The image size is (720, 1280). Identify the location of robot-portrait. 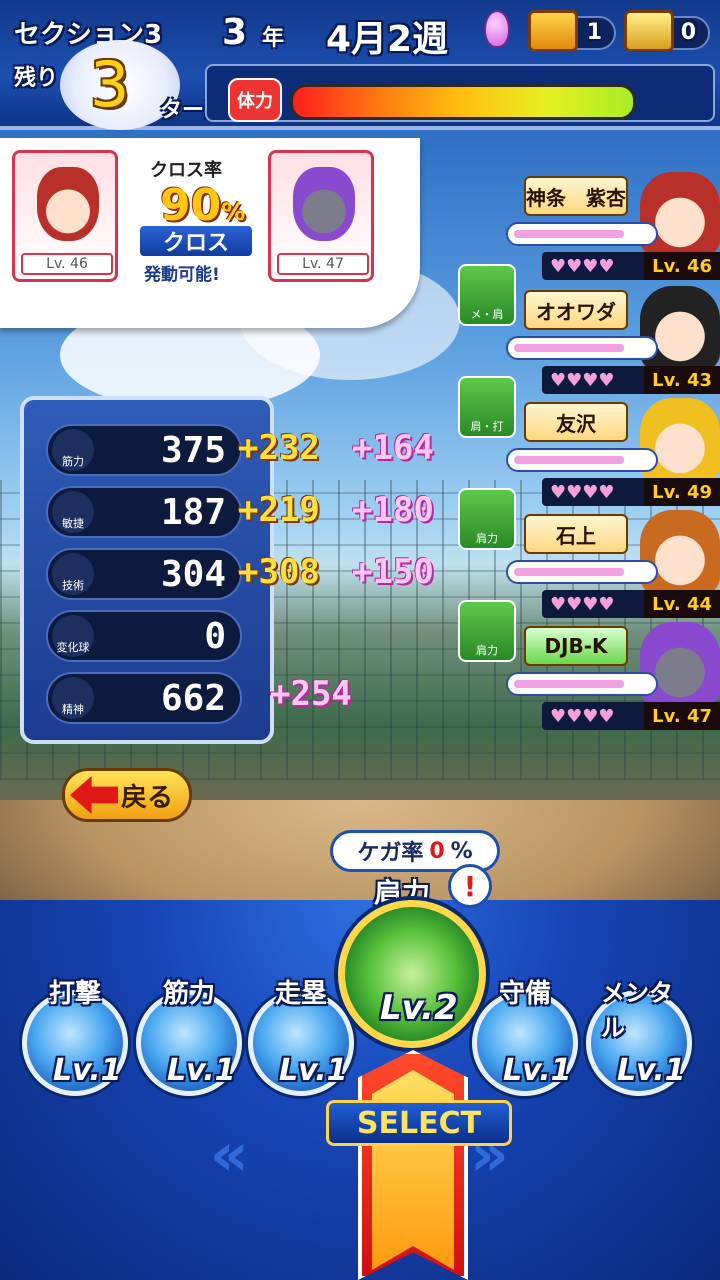
(324, 204).